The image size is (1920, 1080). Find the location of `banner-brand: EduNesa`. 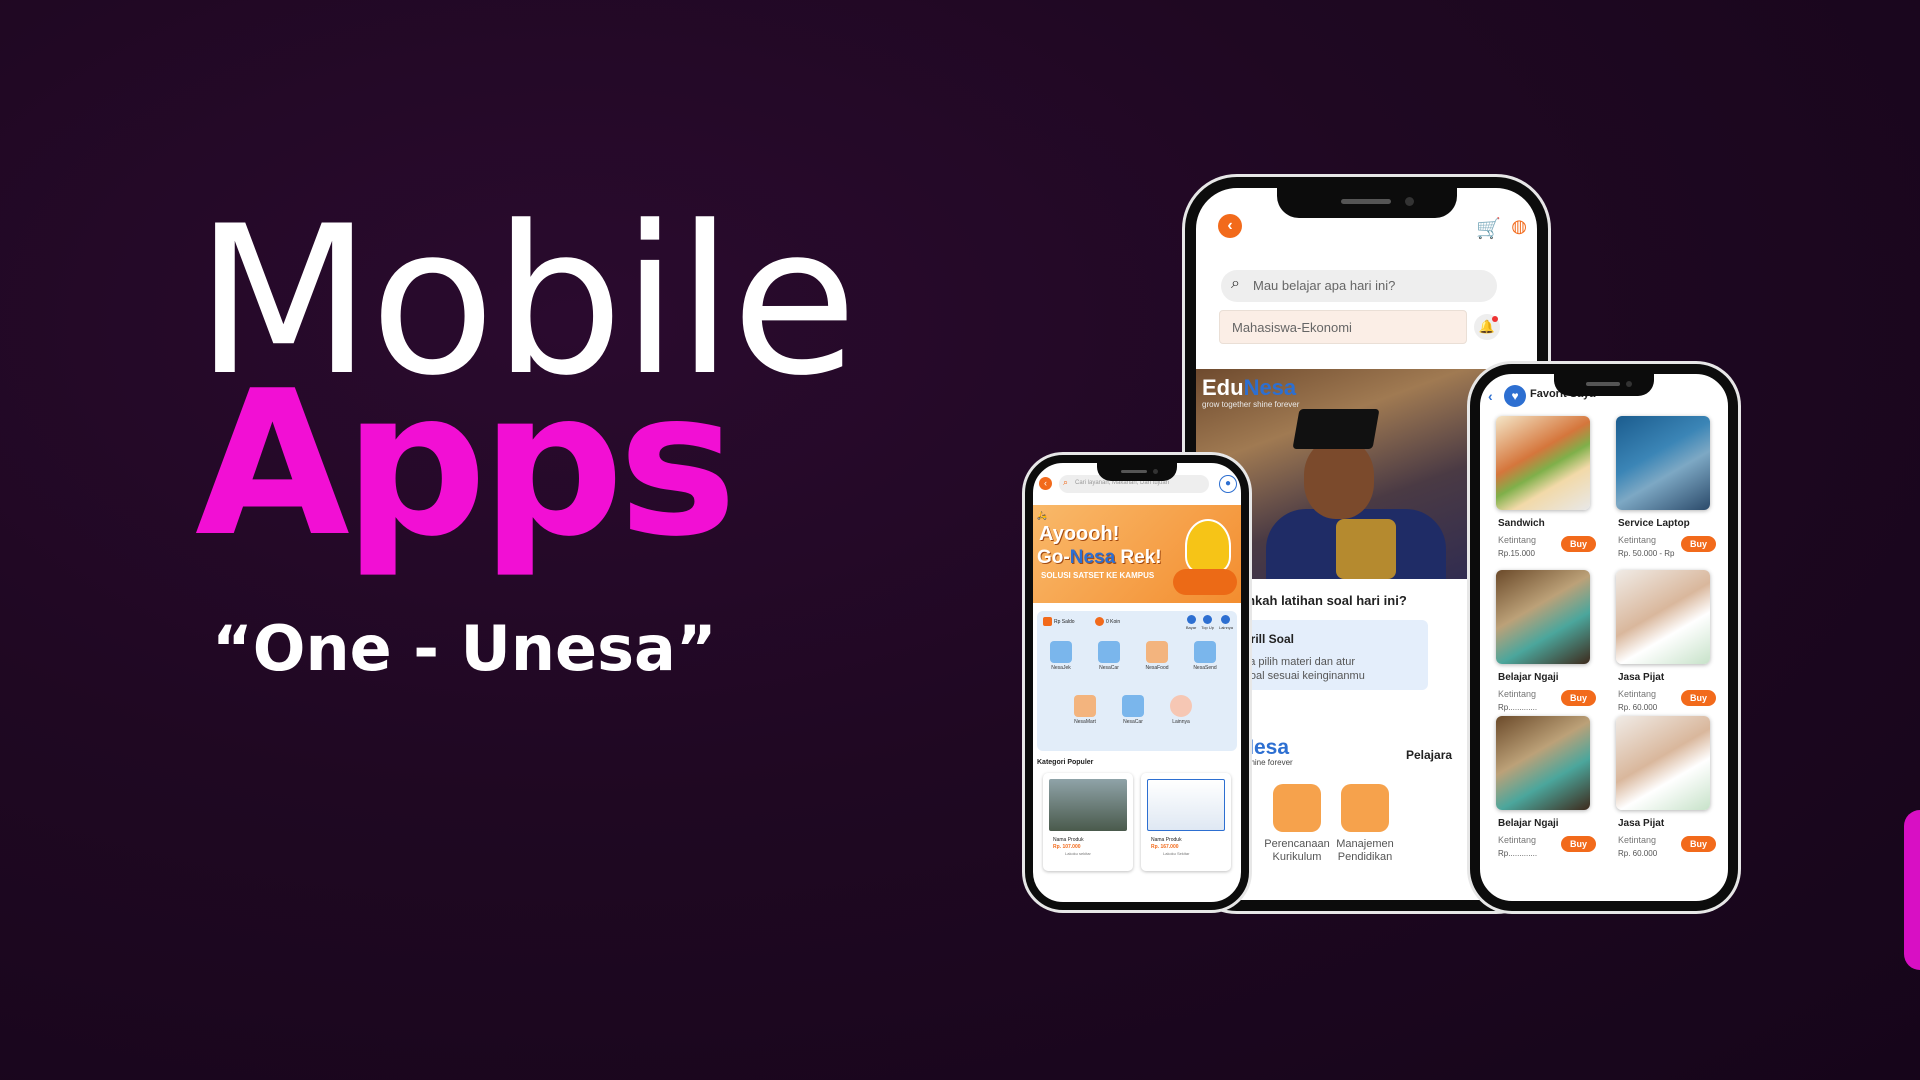

banner-brand: EduNesa is located at coordinates (1249, 388).